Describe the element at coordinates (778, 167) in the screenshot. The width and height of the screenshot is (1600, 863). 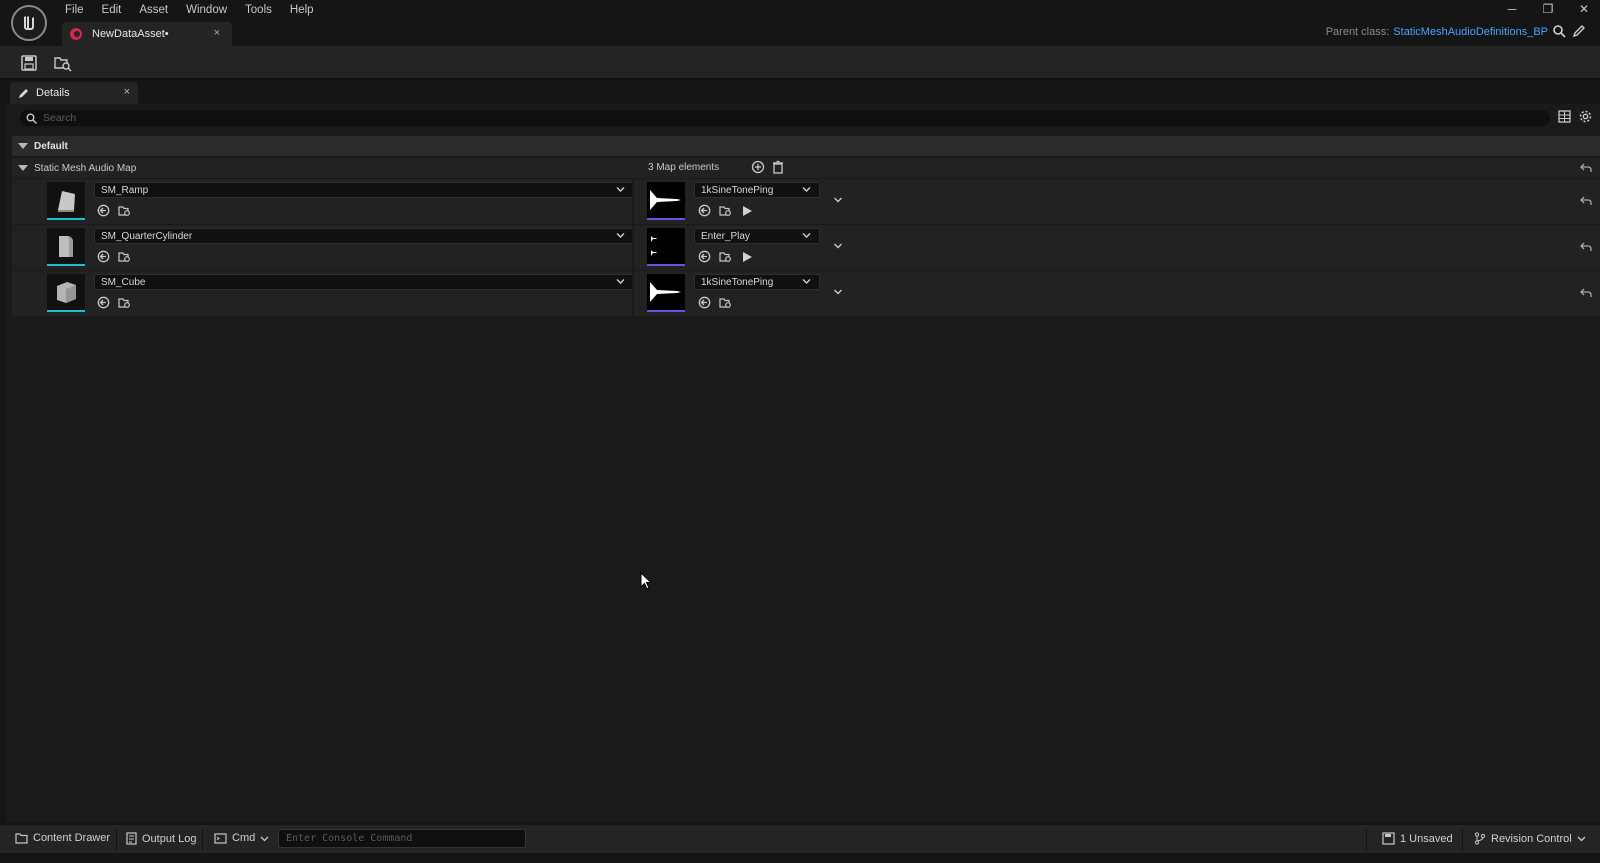
I see `delete-all-icon` at that location.